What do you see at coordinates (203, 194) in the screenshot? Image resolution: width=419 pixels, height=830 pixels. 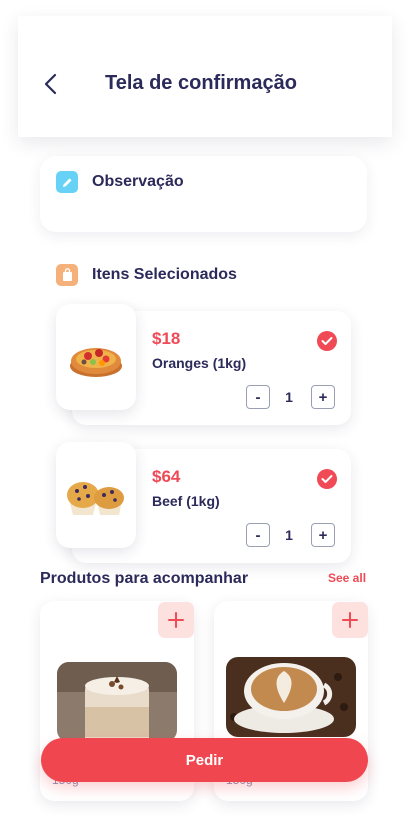 I see `observation-card` at bounding box center [203, 194].